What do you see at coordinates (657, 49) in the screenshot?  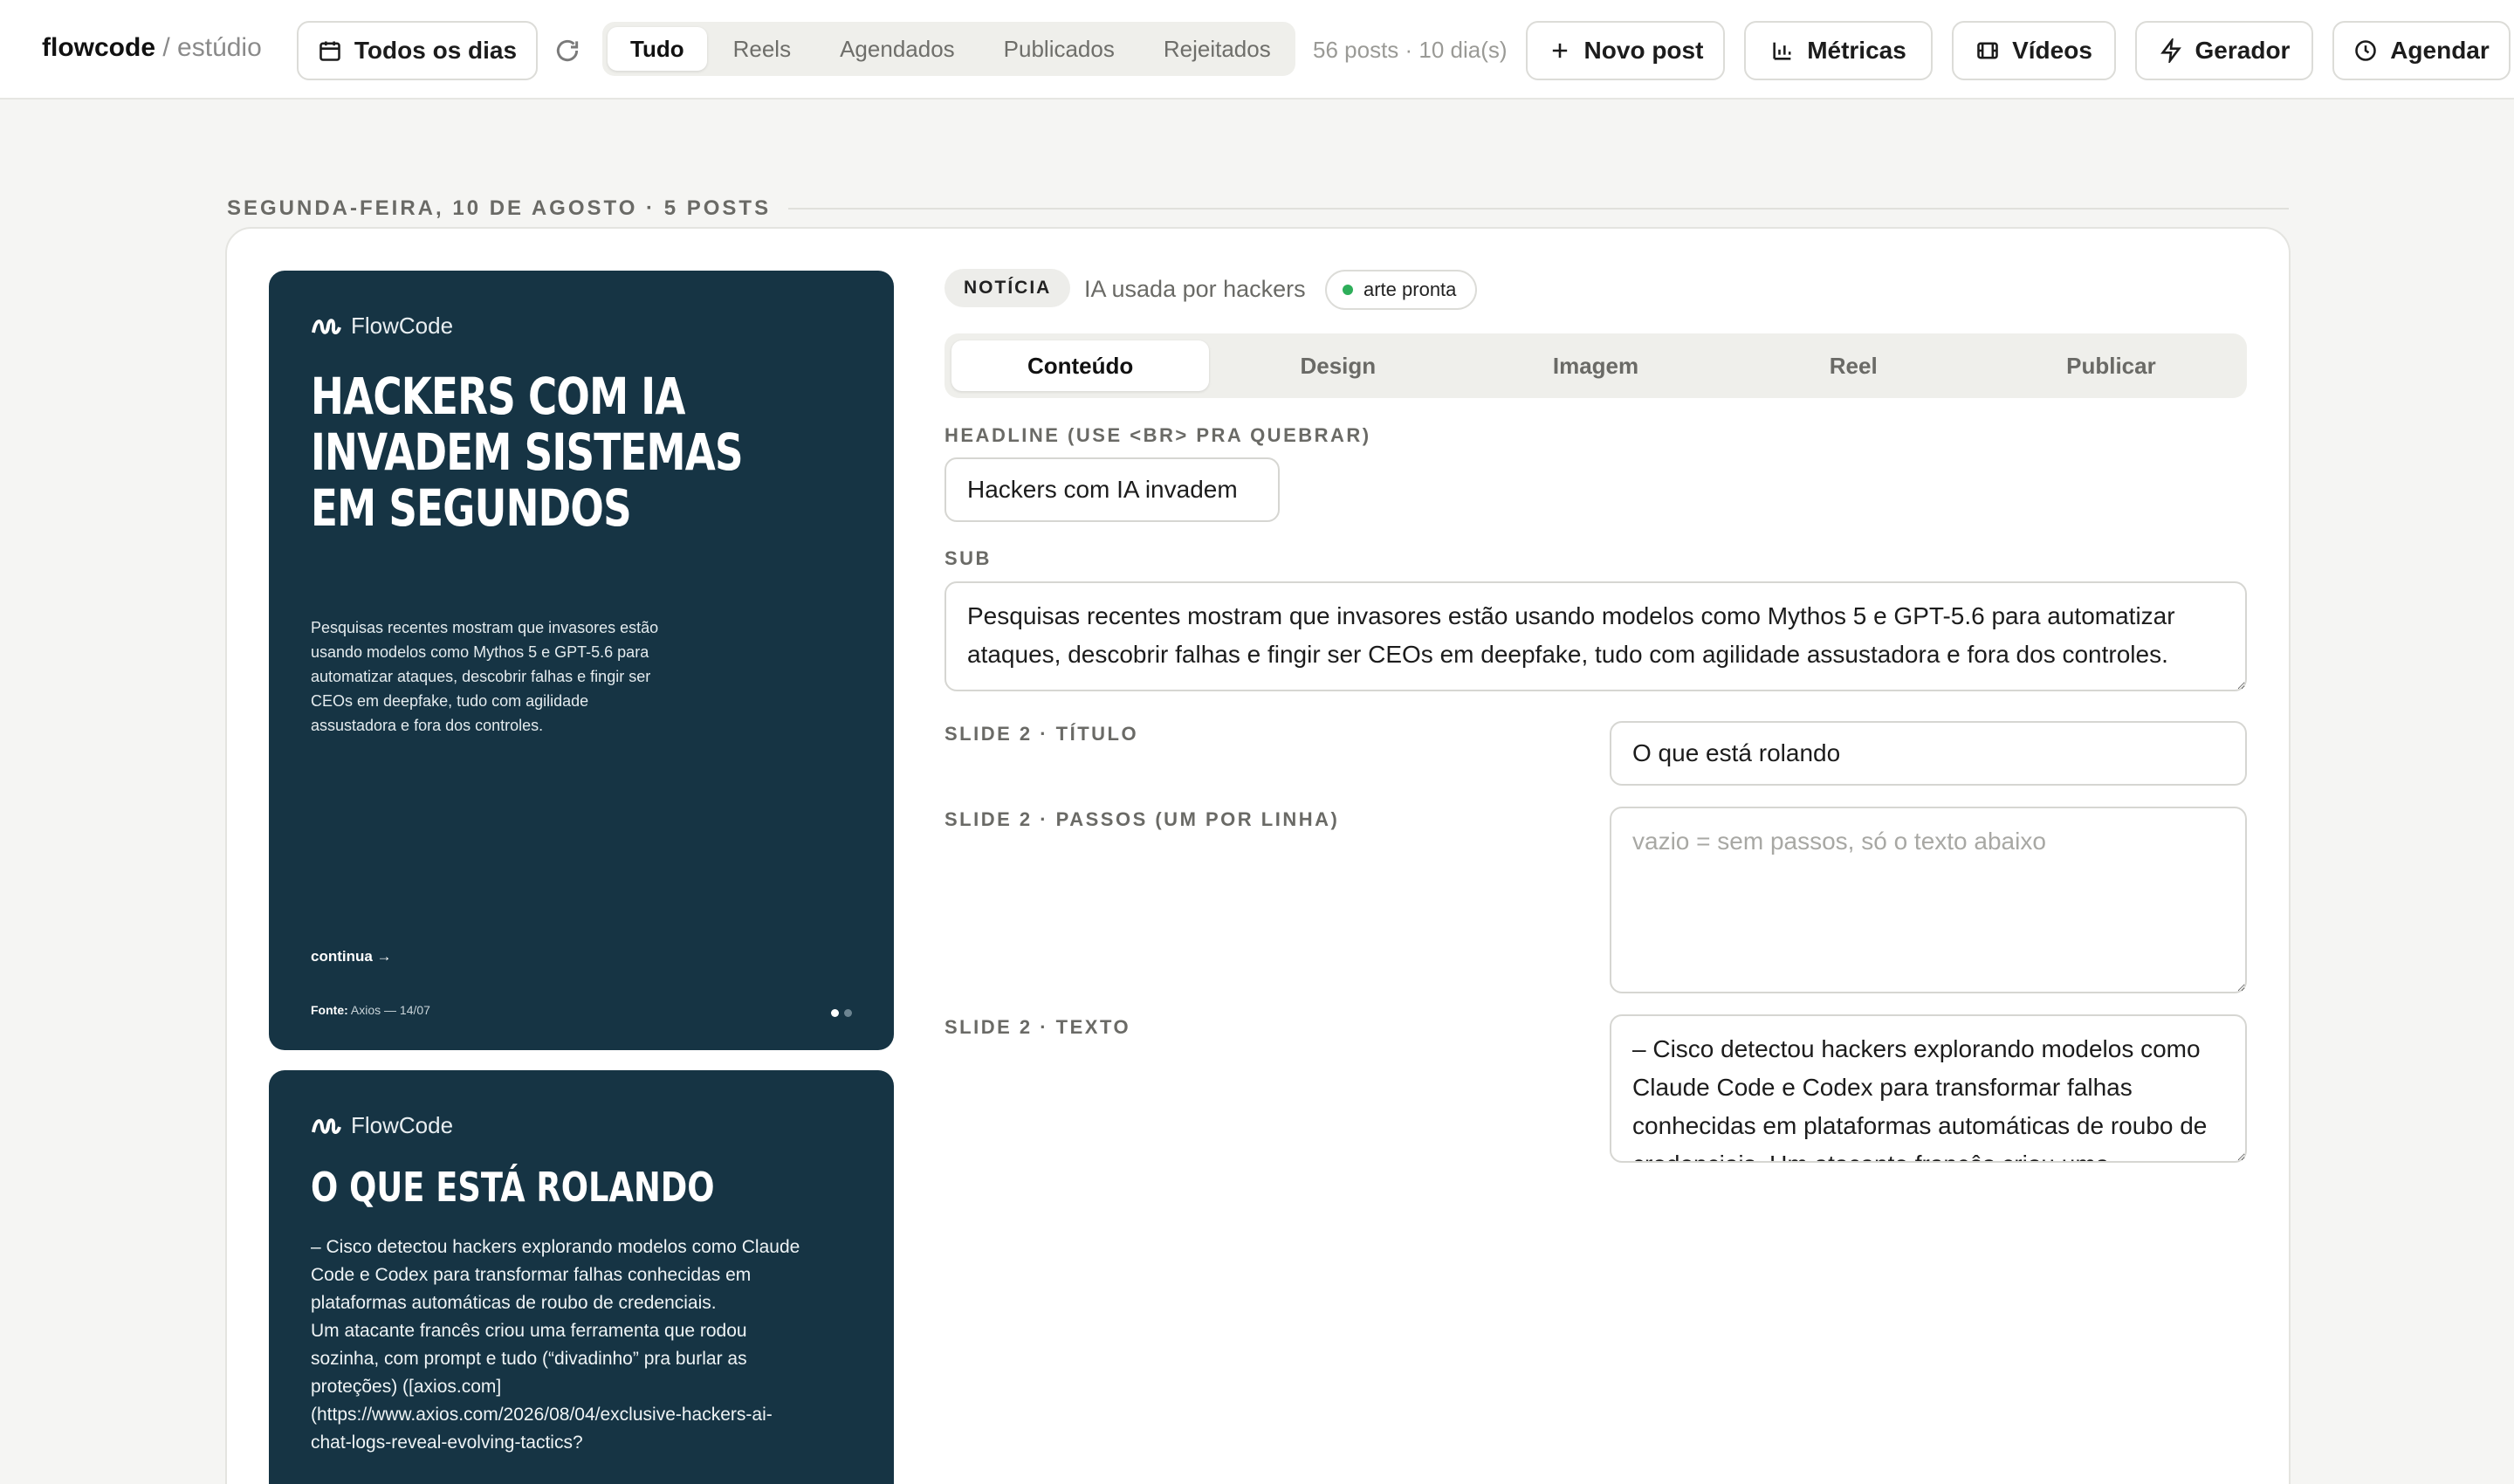 I see `filter-tab-tudo: Tudo` at bounding box center [657, 49].